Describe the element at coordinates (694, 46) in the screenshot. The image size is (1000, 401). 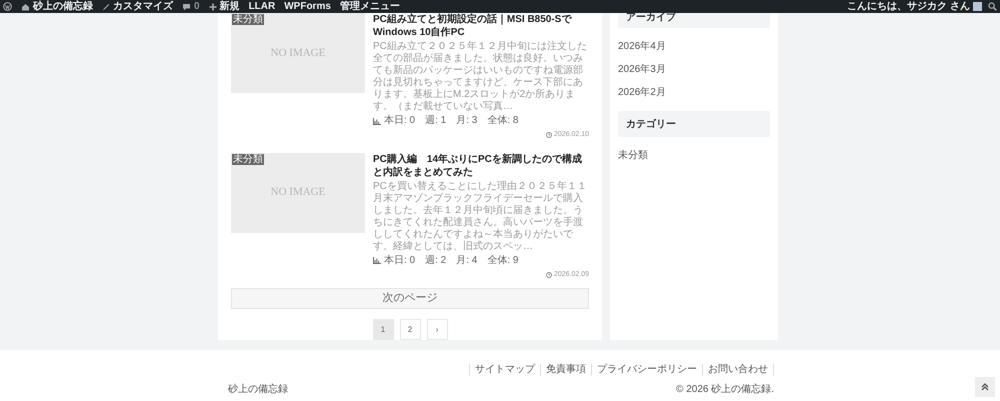
I see `sidebar-link: 2026年4月` at that location.